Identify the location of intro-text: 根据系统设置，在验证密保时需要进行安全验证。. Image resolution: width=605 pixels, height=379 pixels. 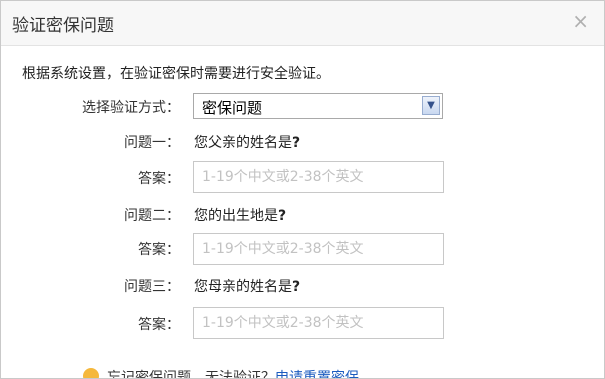
(176, 74).